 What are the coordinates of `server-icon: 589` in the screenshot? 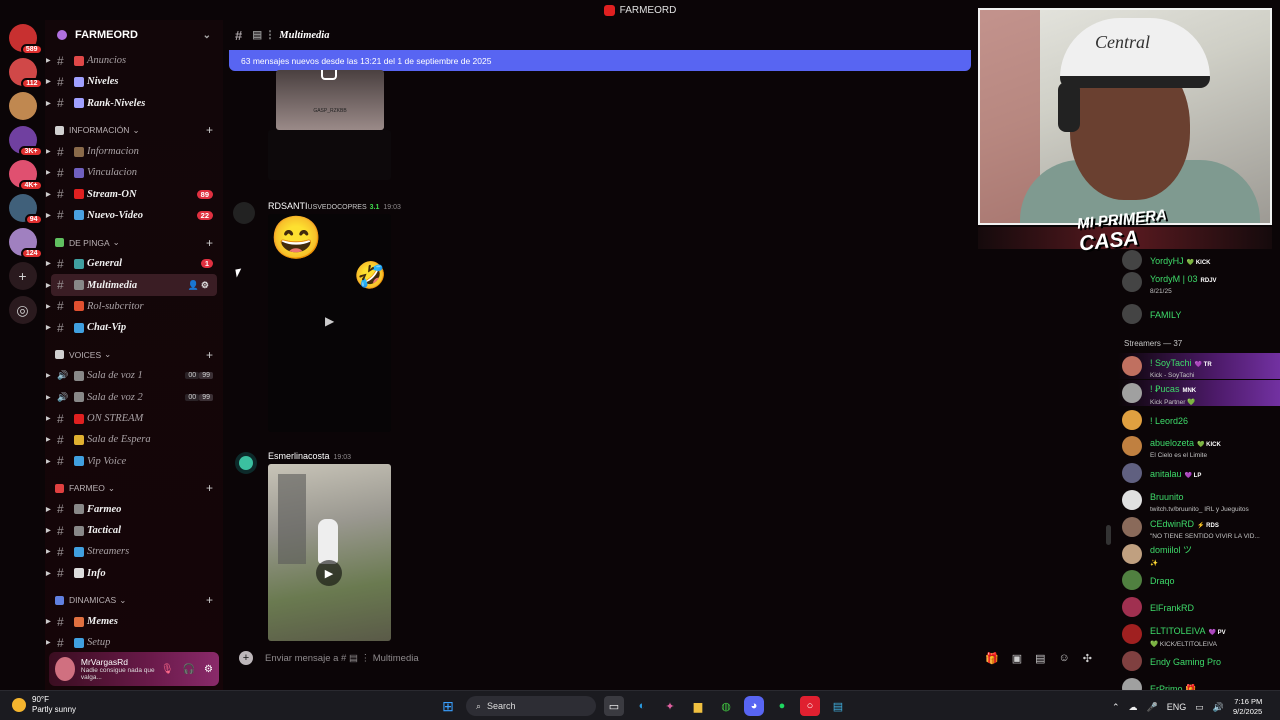 It's located at (25, 39).